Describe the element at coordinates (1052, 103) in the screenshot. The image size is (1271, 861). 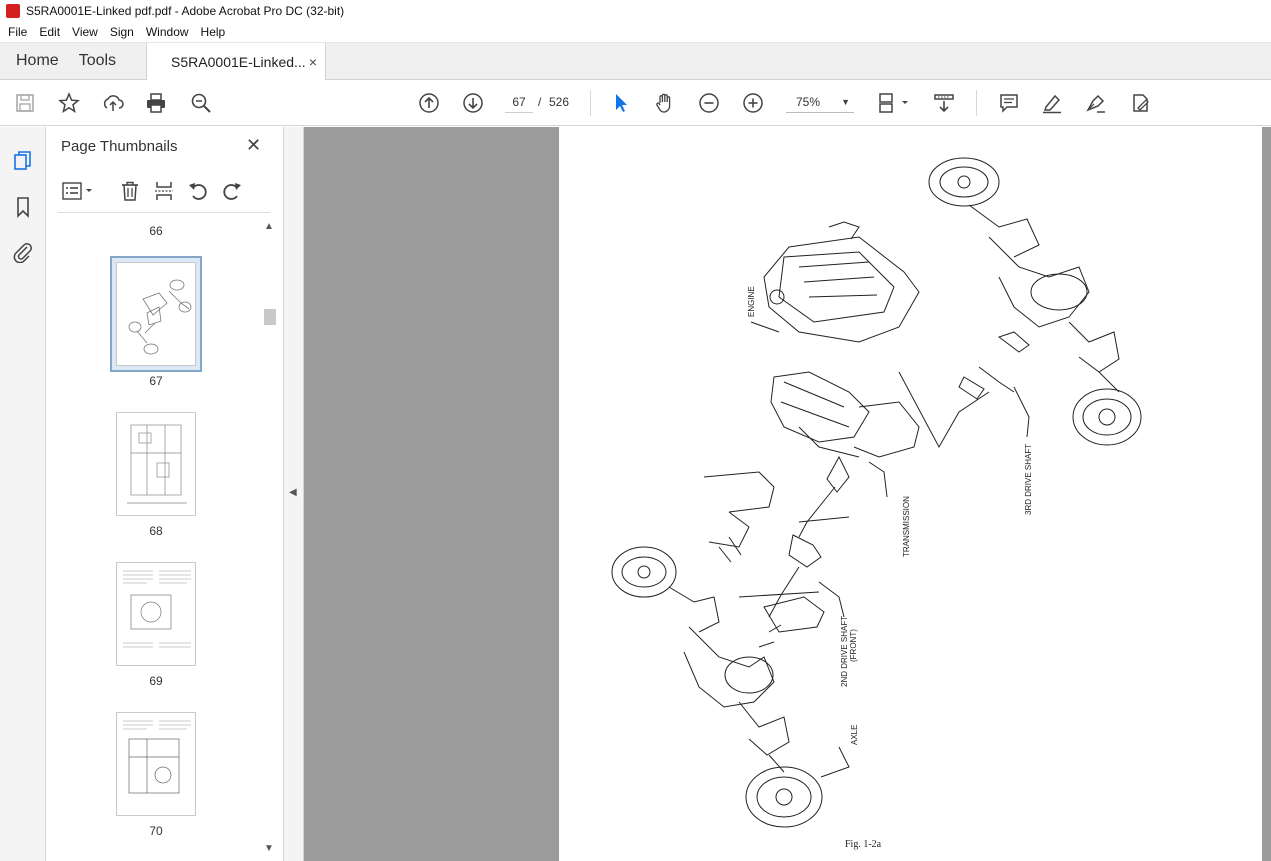
I see `highlight-icon` at that location.